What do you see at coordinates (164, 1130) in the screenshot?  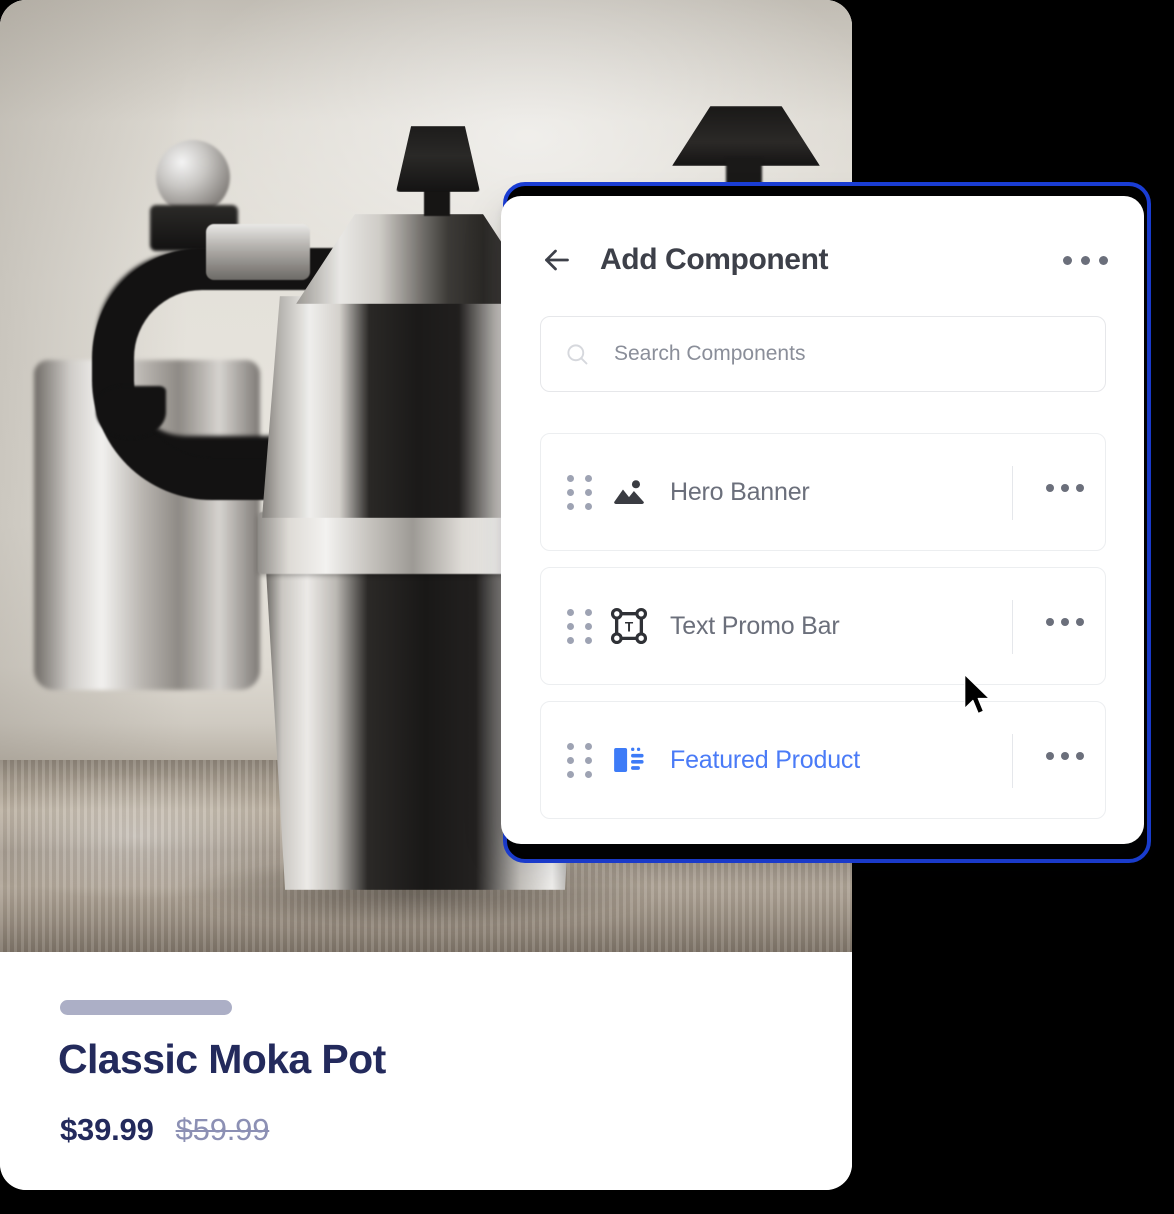 I see `product-price-row: $39.99 $59.99` at bounding box center [164, 1130].